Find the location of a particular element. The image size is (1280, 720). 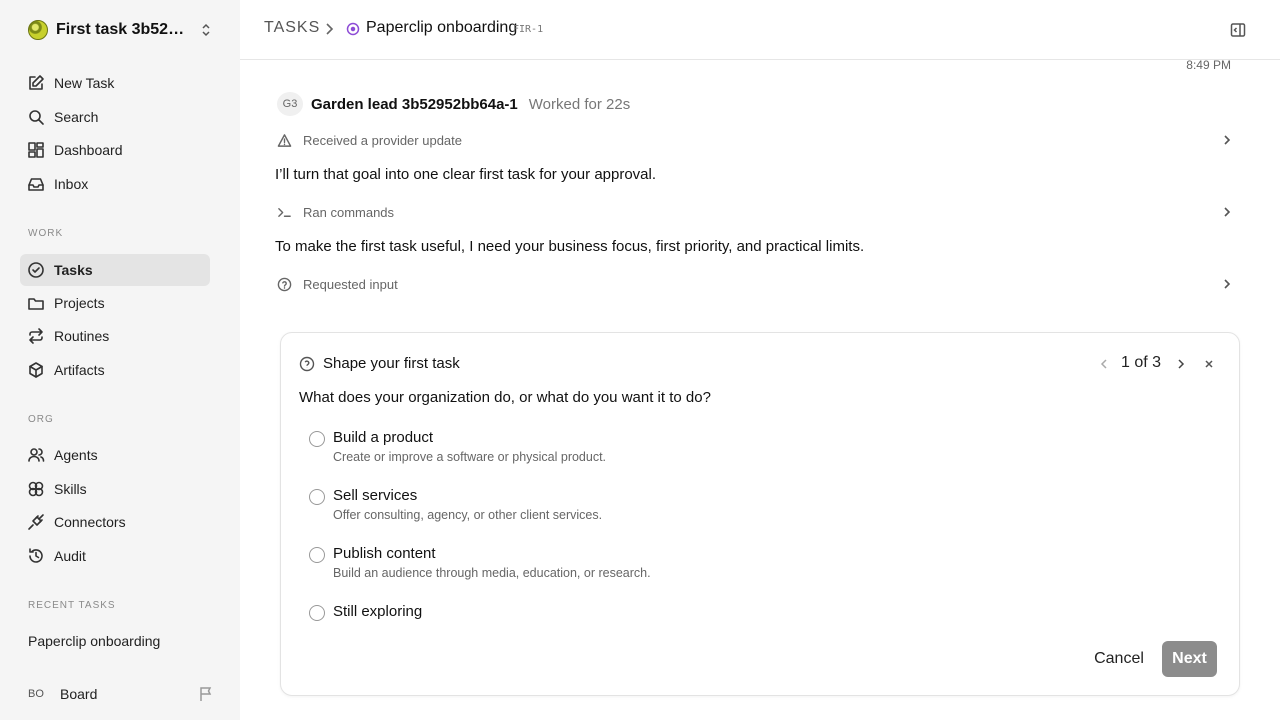

folder-icon is located at coordinates (36, 304).